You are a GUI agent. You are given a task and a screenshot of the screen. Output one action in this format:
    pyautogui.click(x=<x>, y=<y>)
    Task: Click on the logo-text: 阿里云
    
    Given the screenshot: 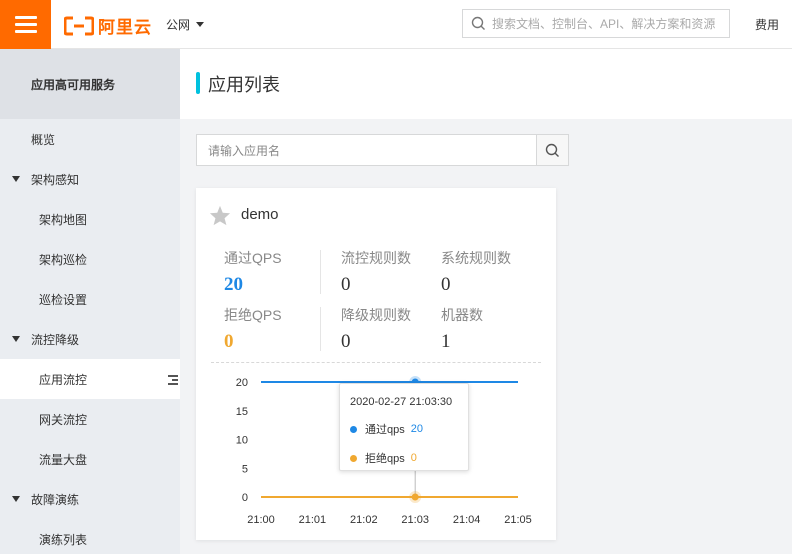 What is the action you would take?
    pyautogui.click(x=125, y=27)
    